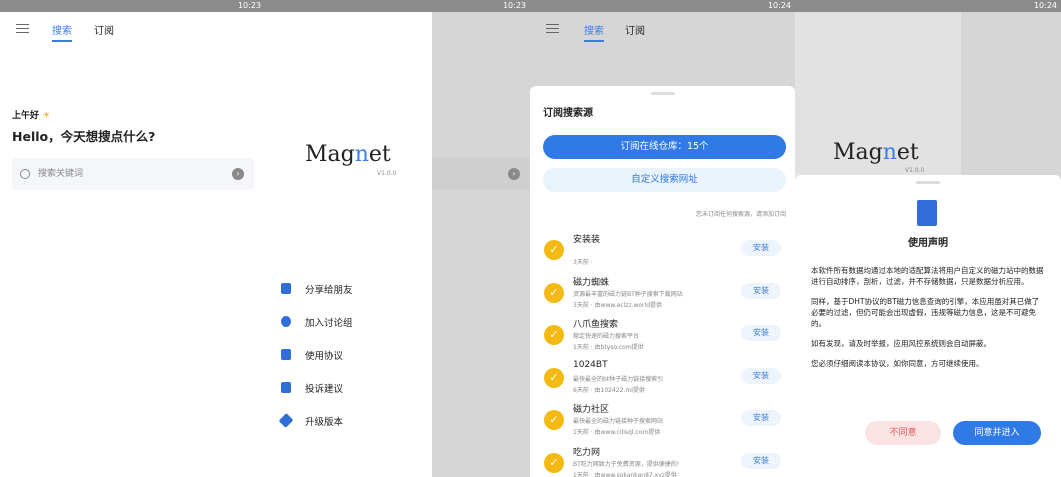 Image resolution: width=1061 pixels, height=477 pixels. What do you see at coordinates (608, 347) in the screenshot?
I see `source-meta: 1天前 · 由btyso.com提供` at bounding box center [608, 347].